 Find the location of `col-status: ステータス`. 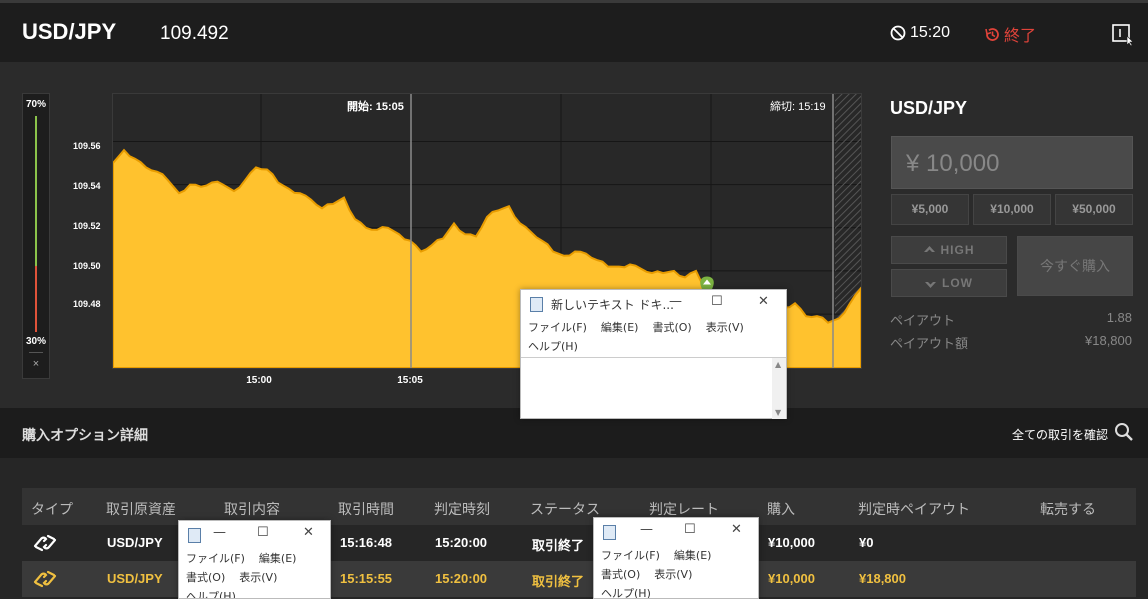

col-status: ステータス is located at coordinates (565, 509).